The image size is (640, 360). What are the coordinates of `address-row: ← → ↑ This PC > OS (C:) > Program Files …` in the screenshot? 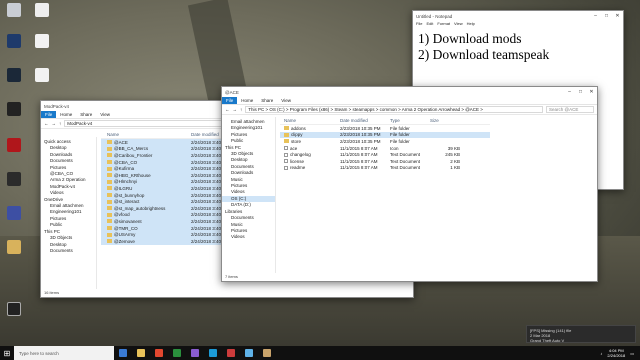 It's located at (409, 110).